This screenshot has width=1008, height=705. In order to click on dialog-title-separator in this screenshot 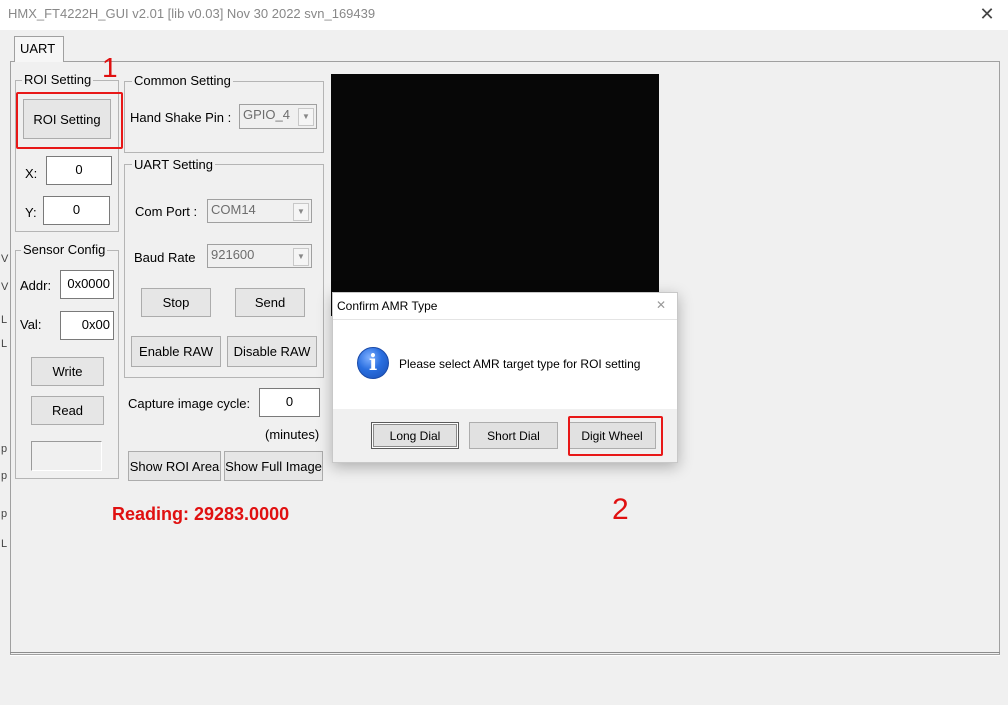, I will do `click(505, 319)`.